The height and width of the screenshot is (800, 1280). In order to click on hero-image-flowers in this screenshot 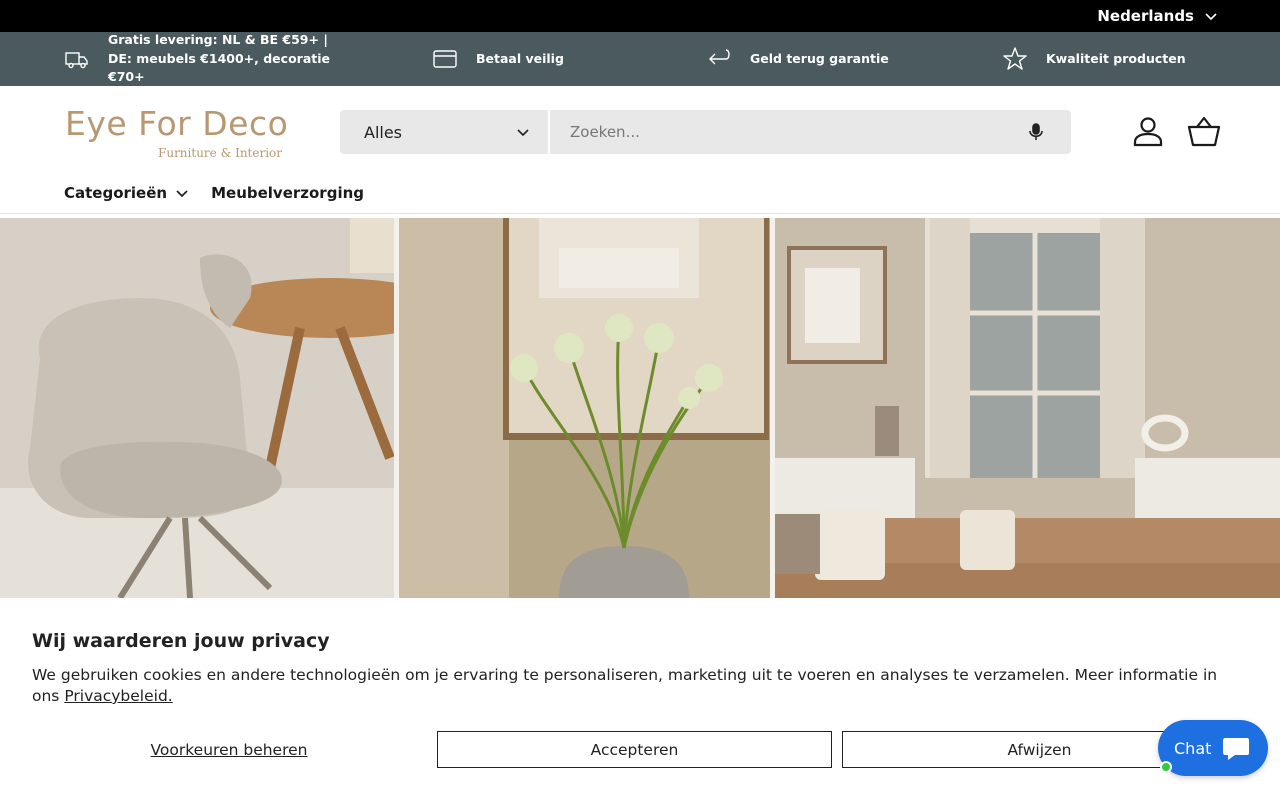, I will do `click(584, 408)`.